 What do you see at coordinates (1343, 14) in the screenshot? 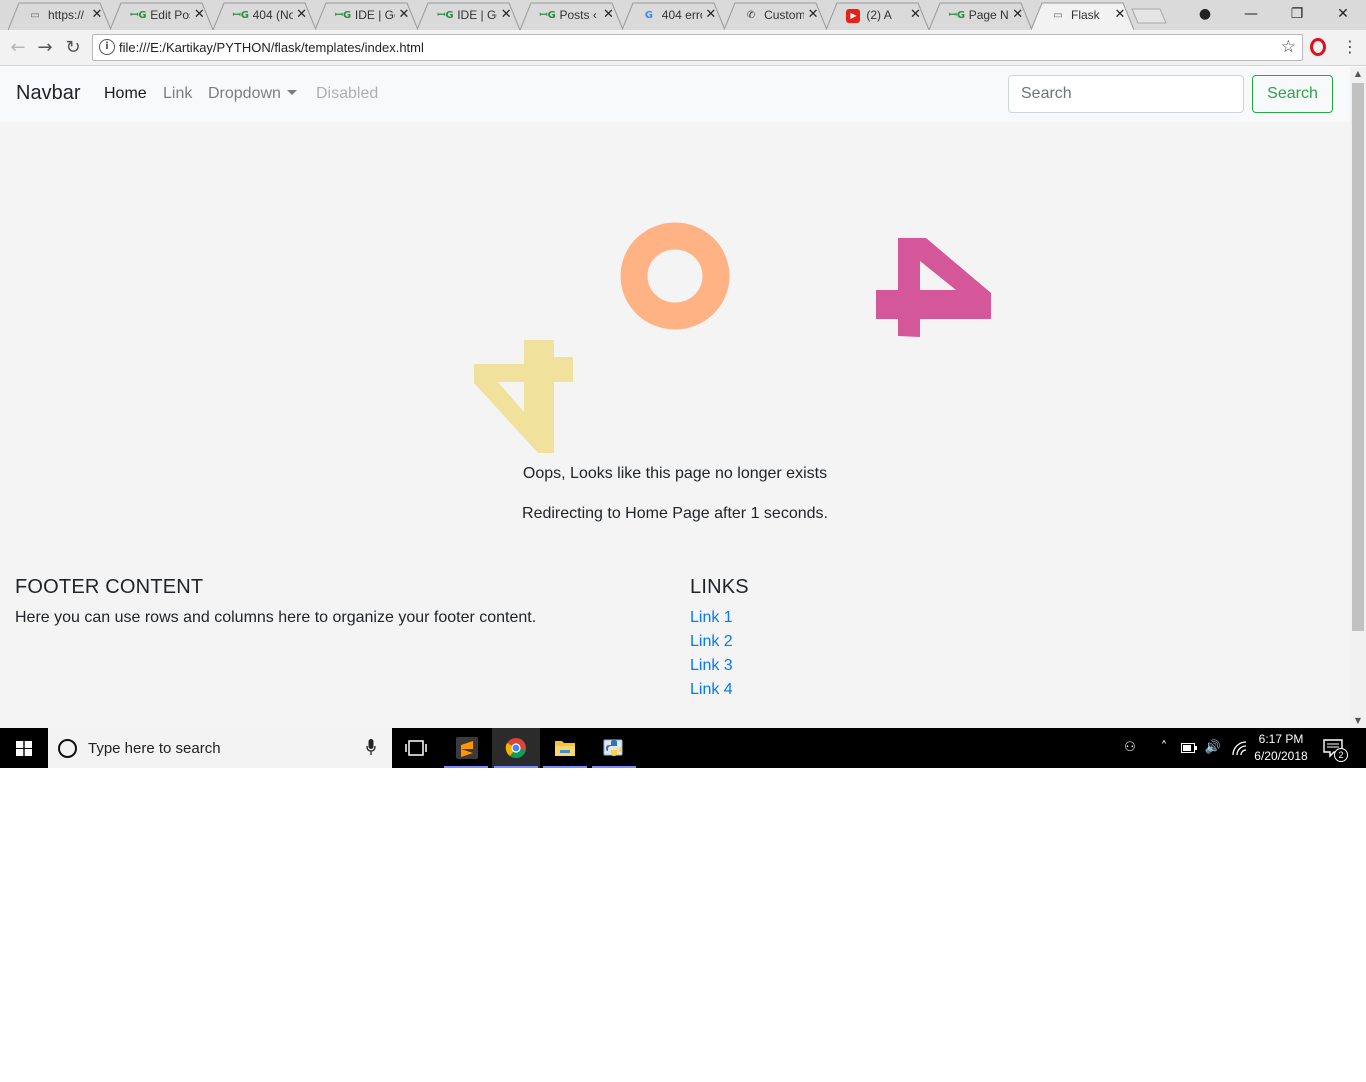
I see `close-window-button: ✕` at bounding box center [1343, 14].